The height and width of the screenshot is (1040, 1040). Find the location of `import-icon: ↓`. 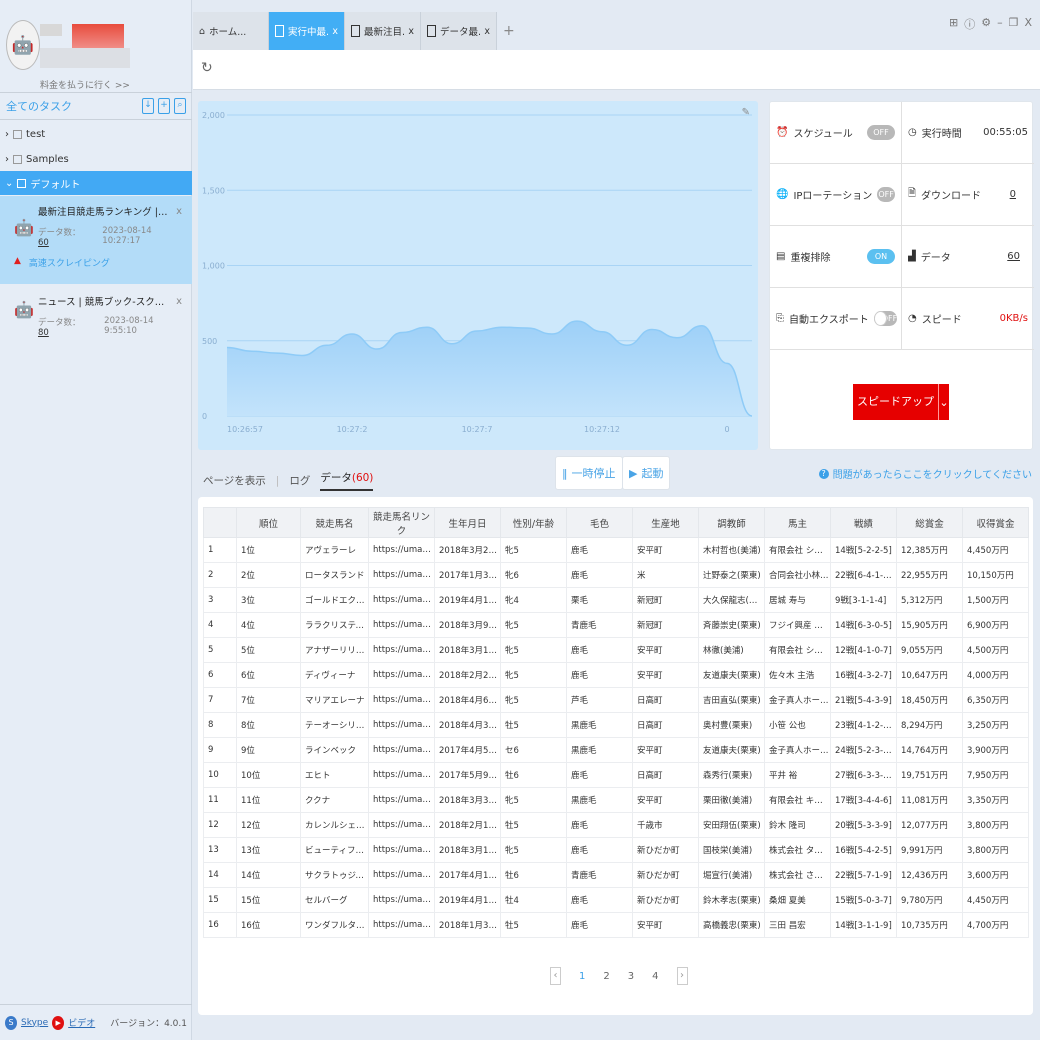

import-icon: ↓ is located at coordinates (148, 106).